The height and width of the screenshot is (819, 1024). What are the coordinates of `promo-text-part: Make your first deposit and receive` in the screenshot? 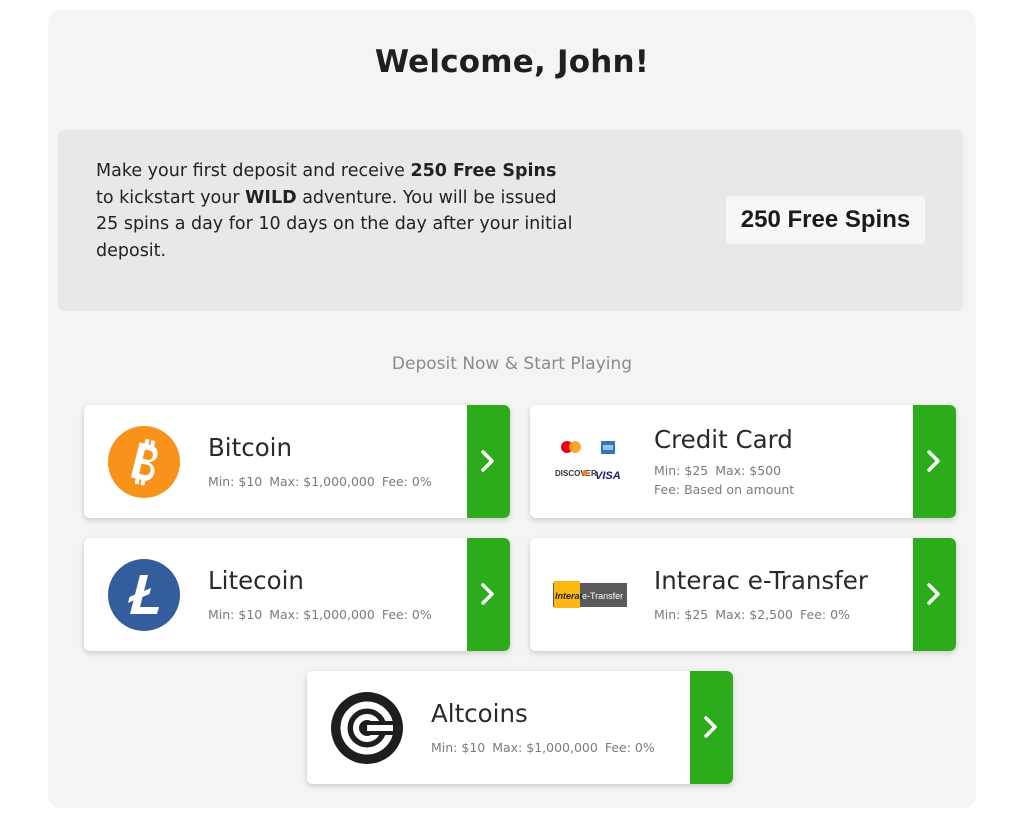 It's located at (253, 171).